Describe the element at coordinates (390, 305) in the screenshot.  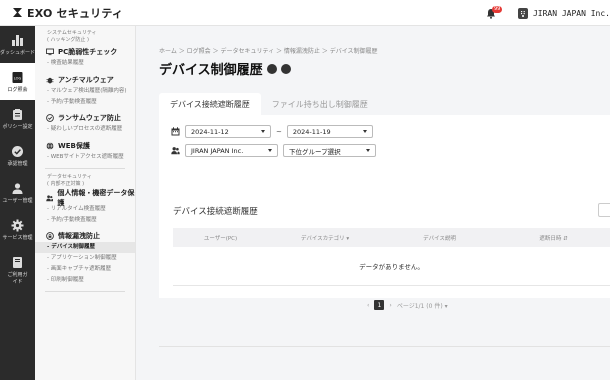
I see `next-page-button: ›` at that location.